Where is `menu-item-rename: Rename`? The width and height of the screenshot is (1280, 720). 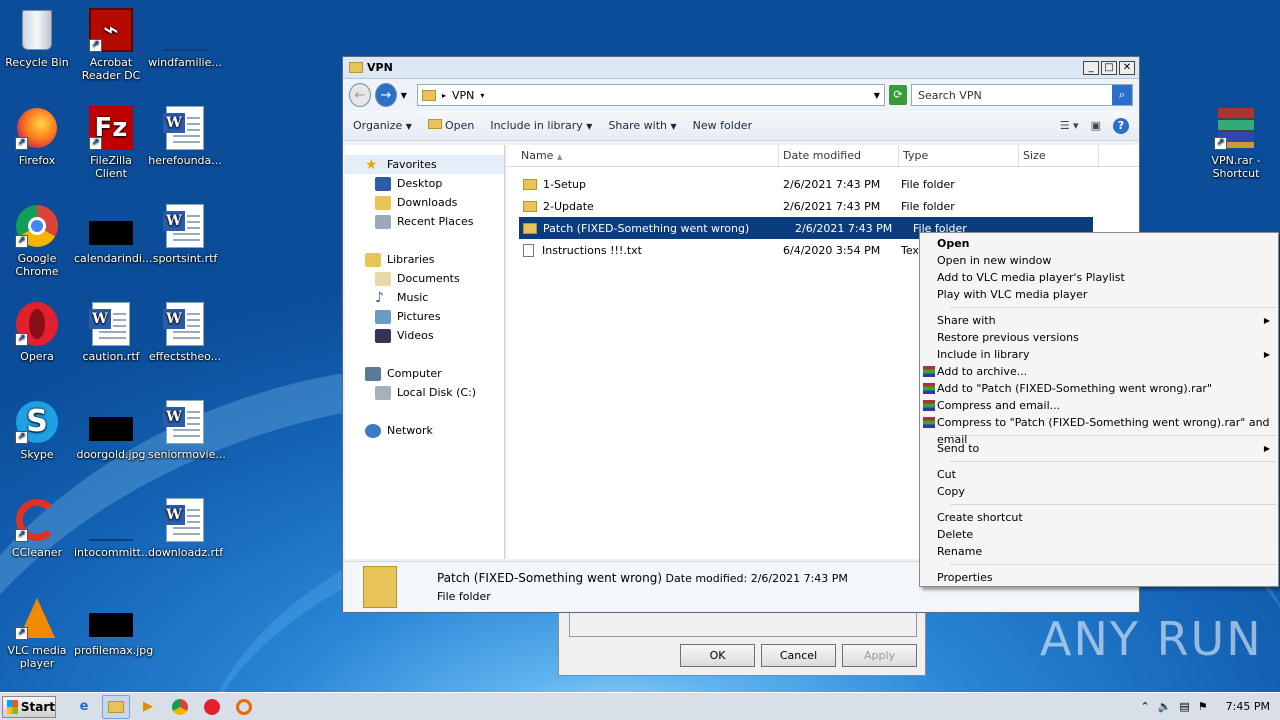
menu-item-rename: Rename is located at coordinates (1099, 551).